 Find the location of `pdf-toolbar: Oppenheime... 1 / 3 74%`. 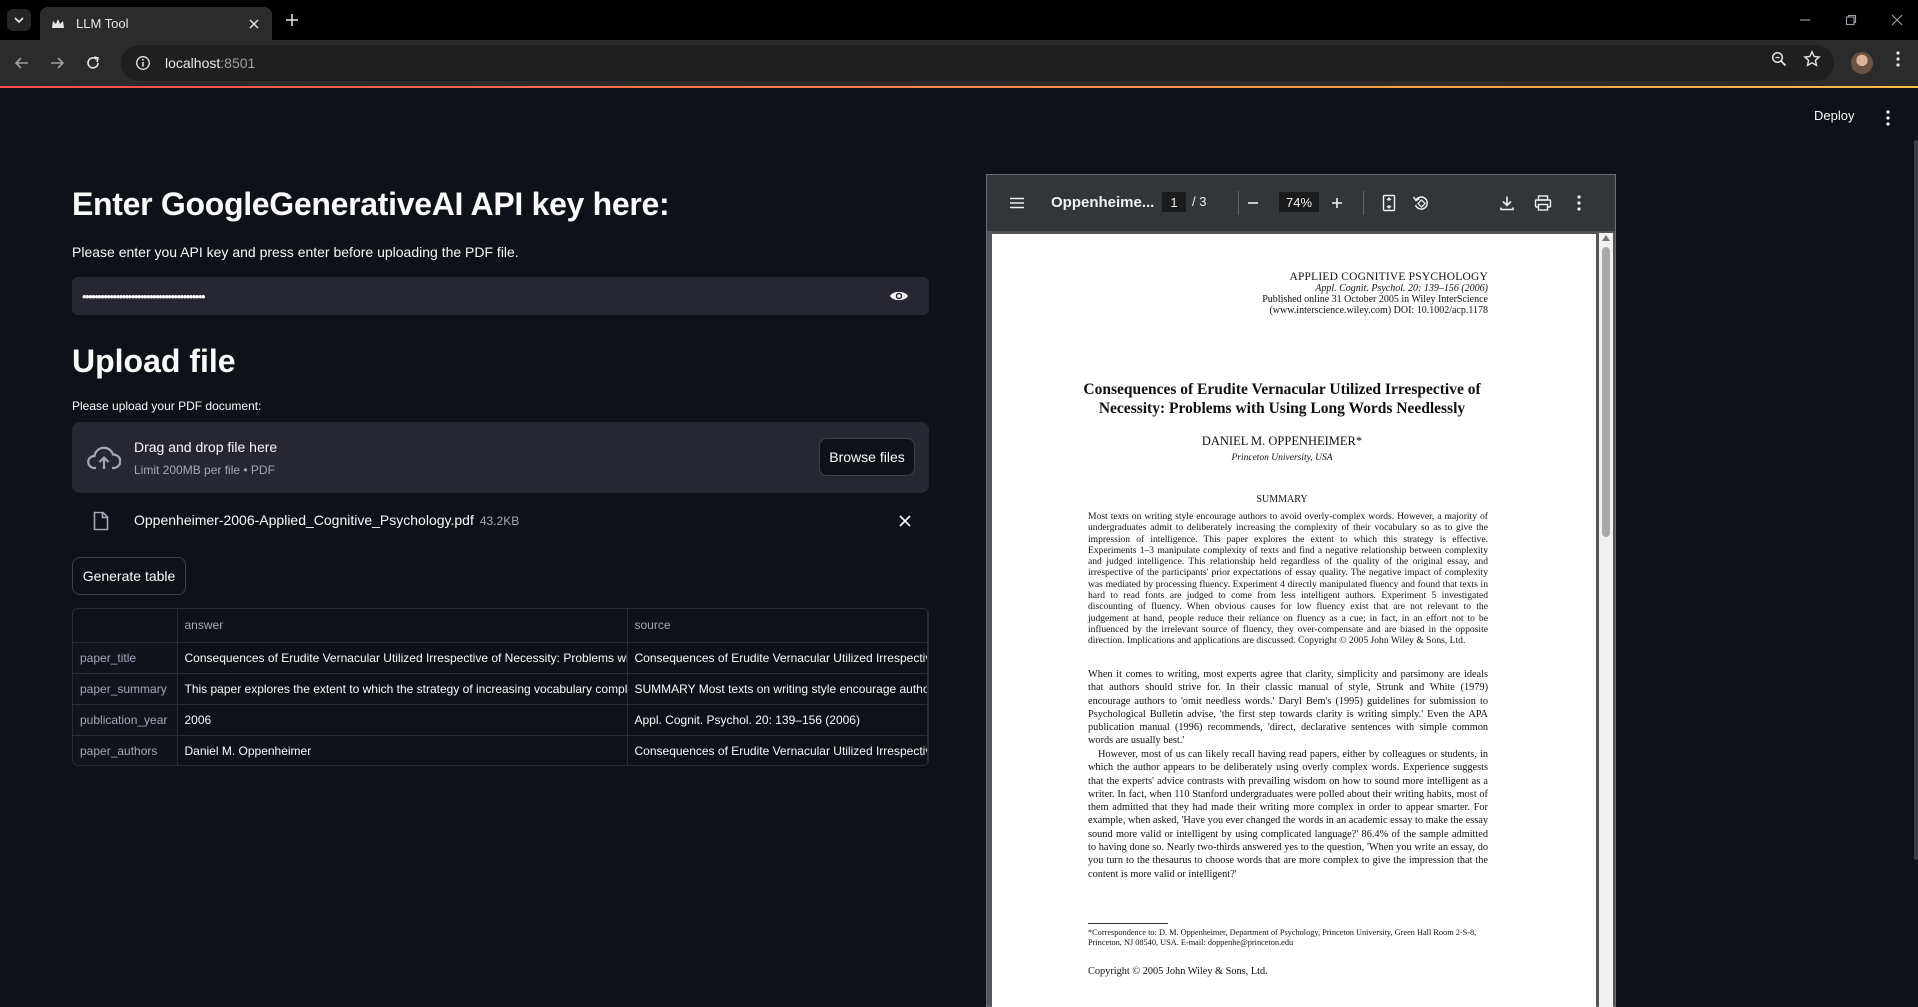

pdf-toolbar: Oppenheime... 1 / 3 74% is located at coordinates (1301, 203).